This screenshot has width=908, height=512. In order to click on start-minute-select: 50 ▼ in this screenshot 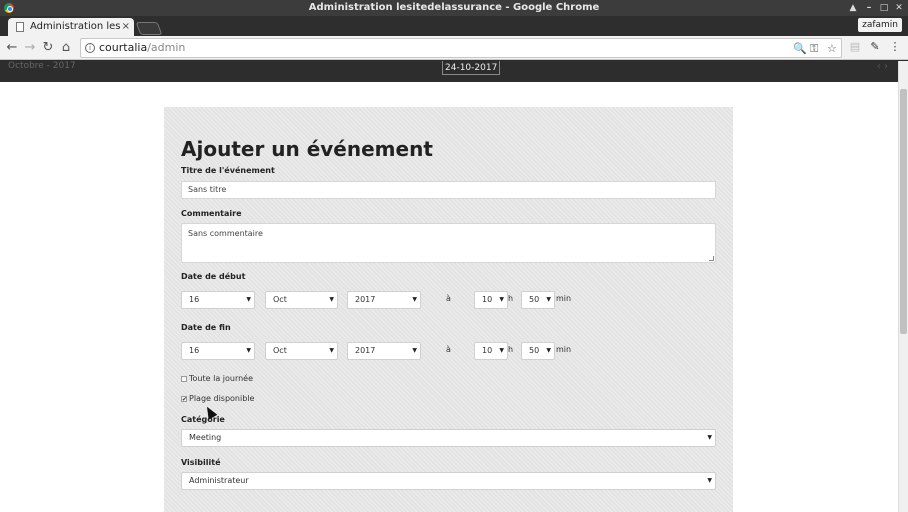, I will do `click(538, 300)`.